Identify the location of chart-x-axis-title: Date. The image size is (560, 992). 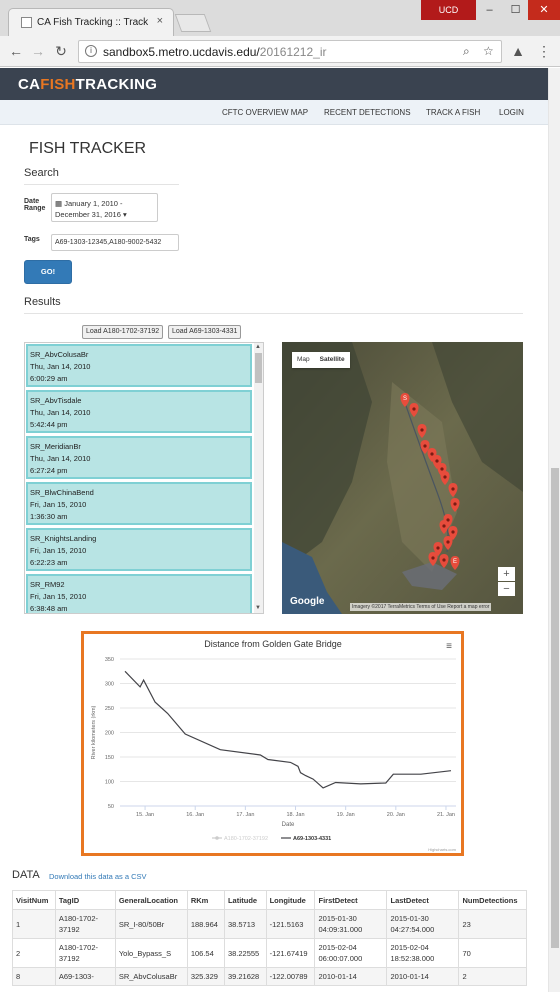
(288, 825).